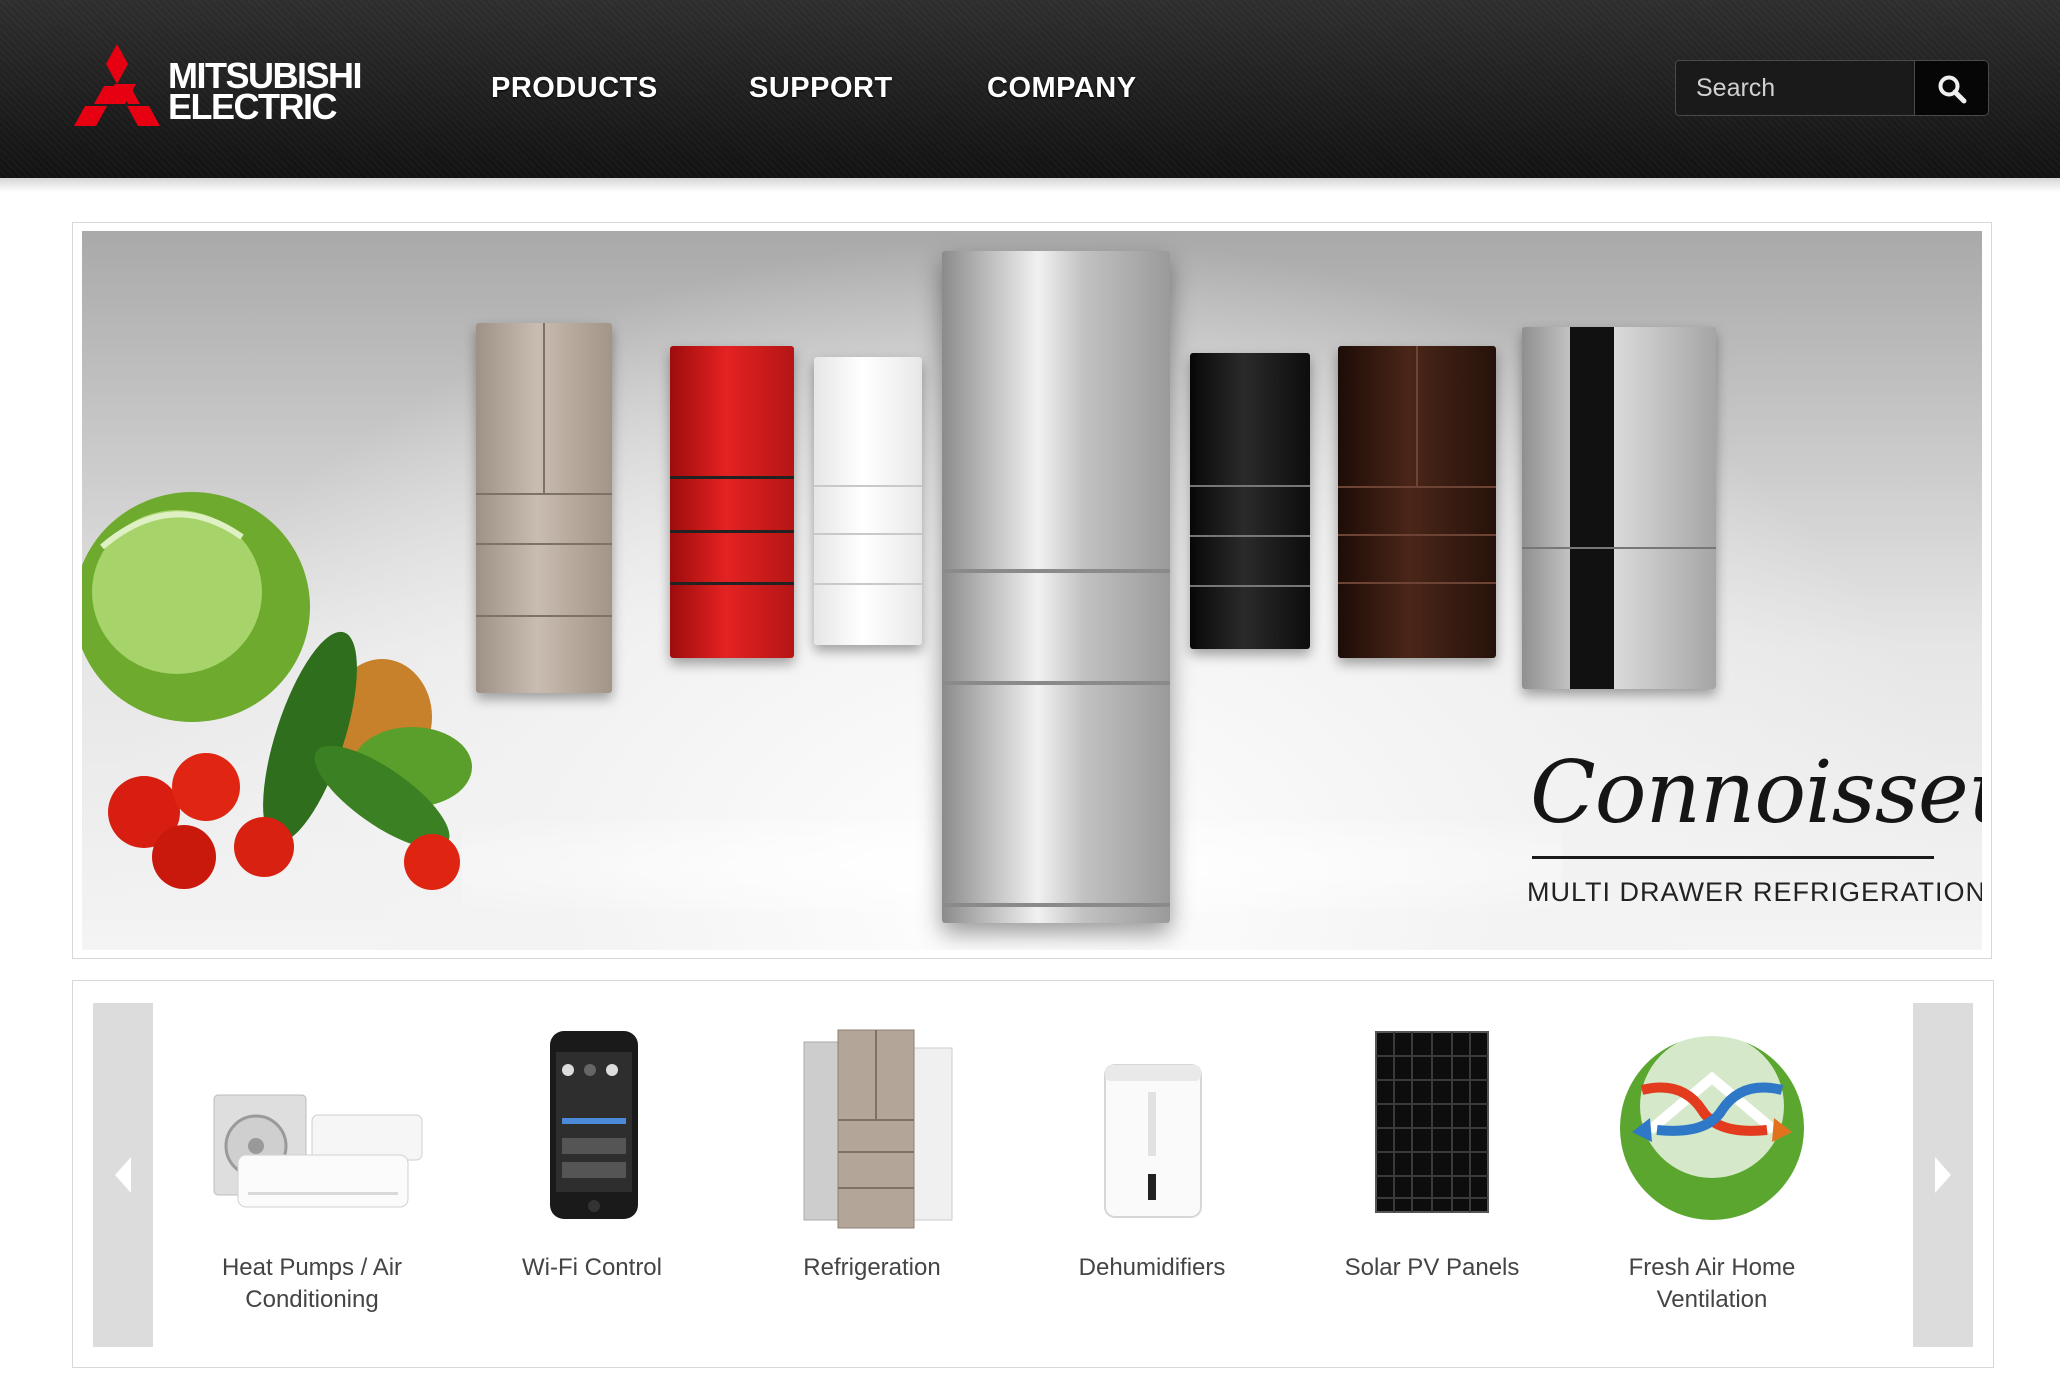 This screenshot has height=1400, width=2060. What do you see at coordinates (878, 1129) in the screenshot?
I see `fridge-icon` at bounding box center [878, 1129].